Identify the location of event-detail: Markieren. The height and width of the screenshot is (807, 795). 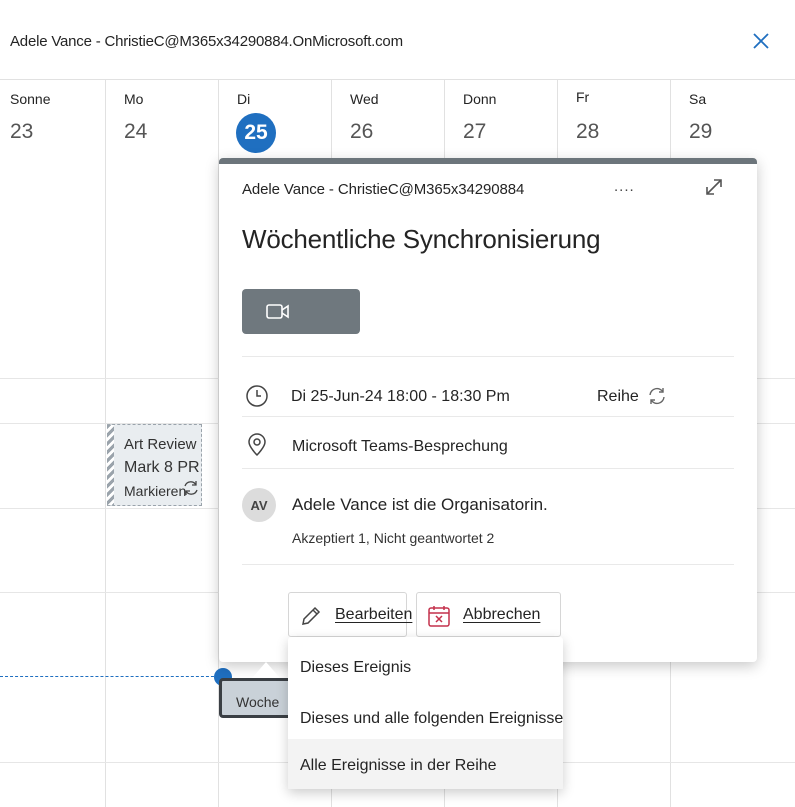
(155, 491).